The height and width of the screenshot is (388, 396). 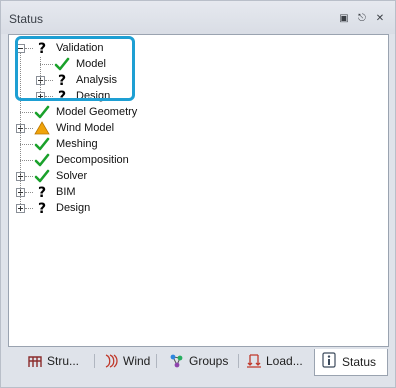 I want to click on wind-icon, so click(x=111, y=361).